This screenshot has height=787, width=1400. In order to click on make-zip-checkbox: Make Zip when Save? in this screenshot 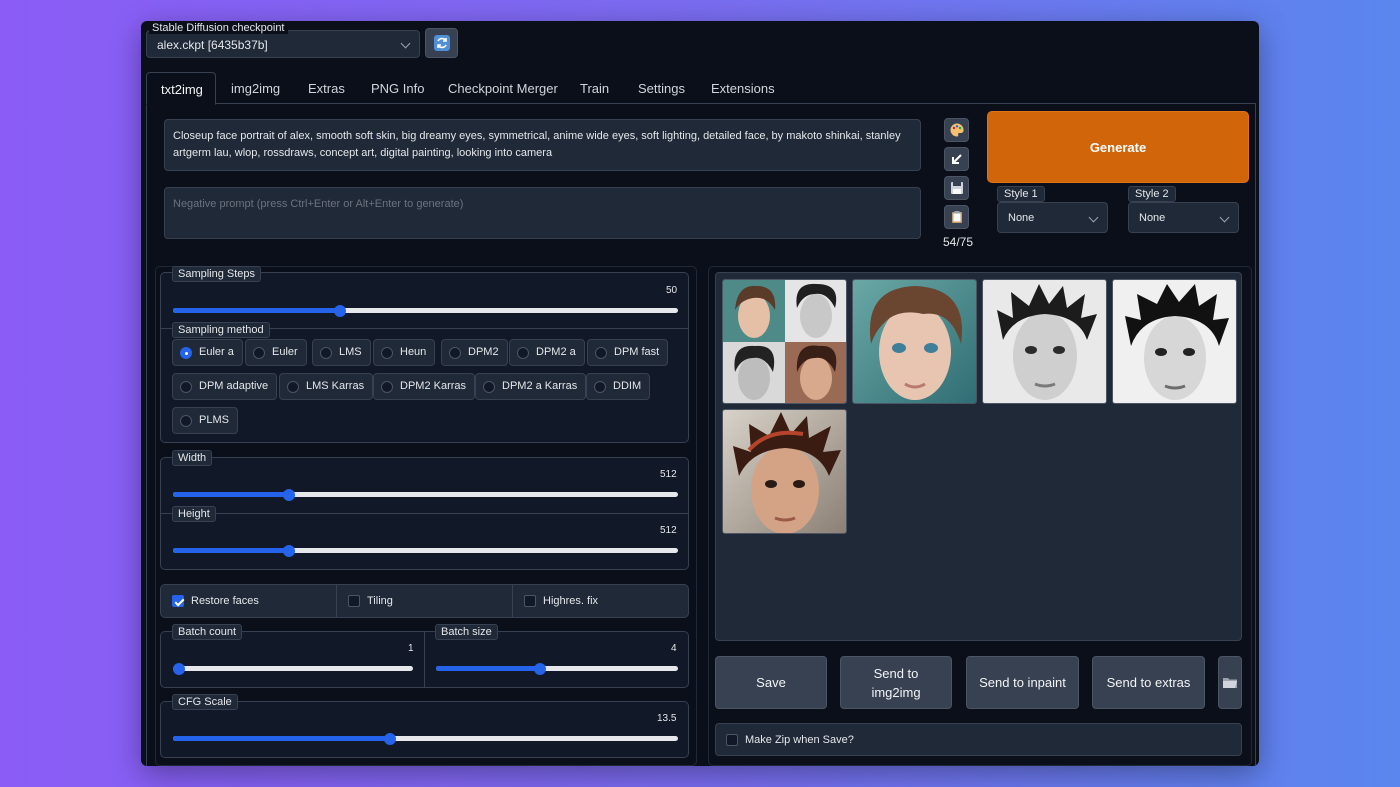, I will do `click(978, 739)`.